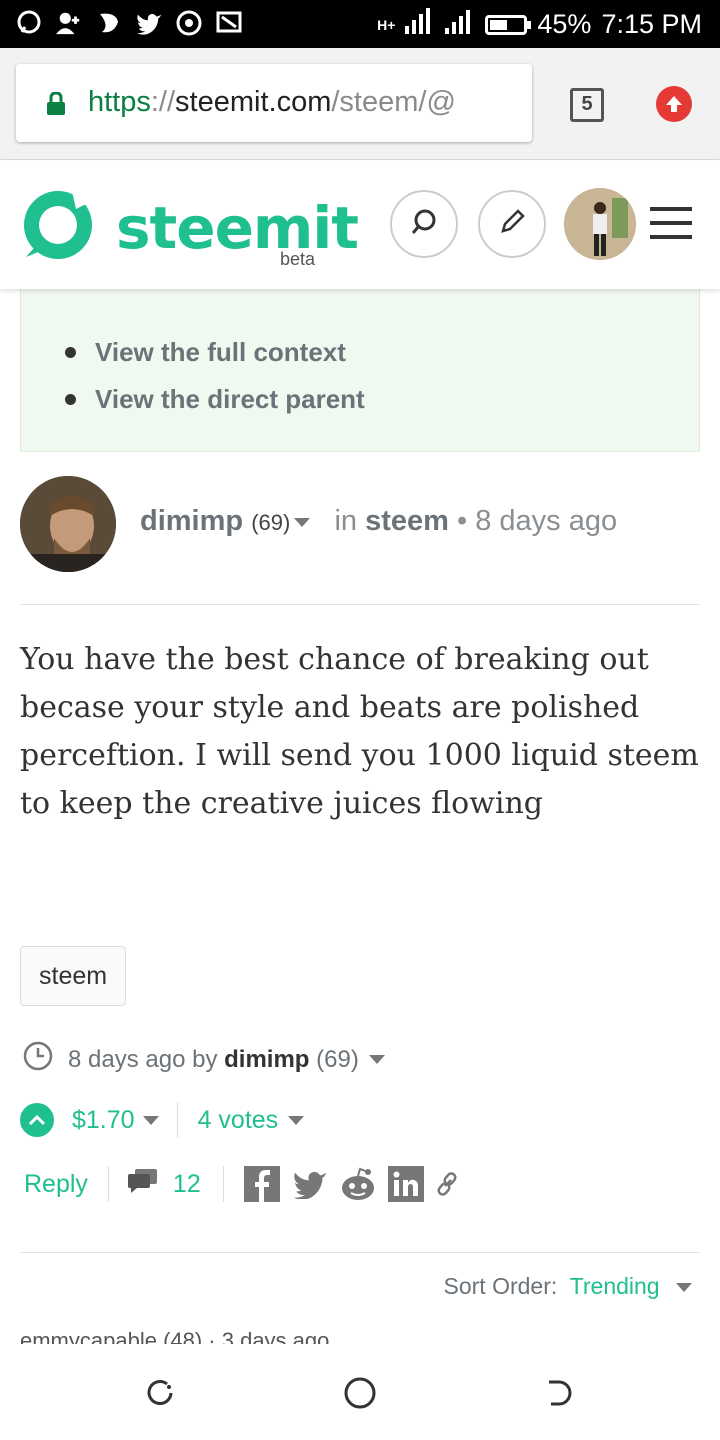 The height and width of the screenshot is (1440, 720). Describe the element at coordinates (447, 1184) in the screenshot. I see `permalink-icon` at that location.